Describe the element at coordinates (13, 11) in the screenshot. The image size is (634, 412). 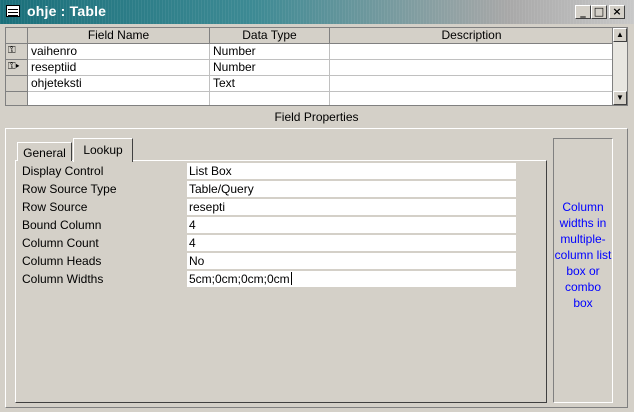
I see `table-icon` at that location.